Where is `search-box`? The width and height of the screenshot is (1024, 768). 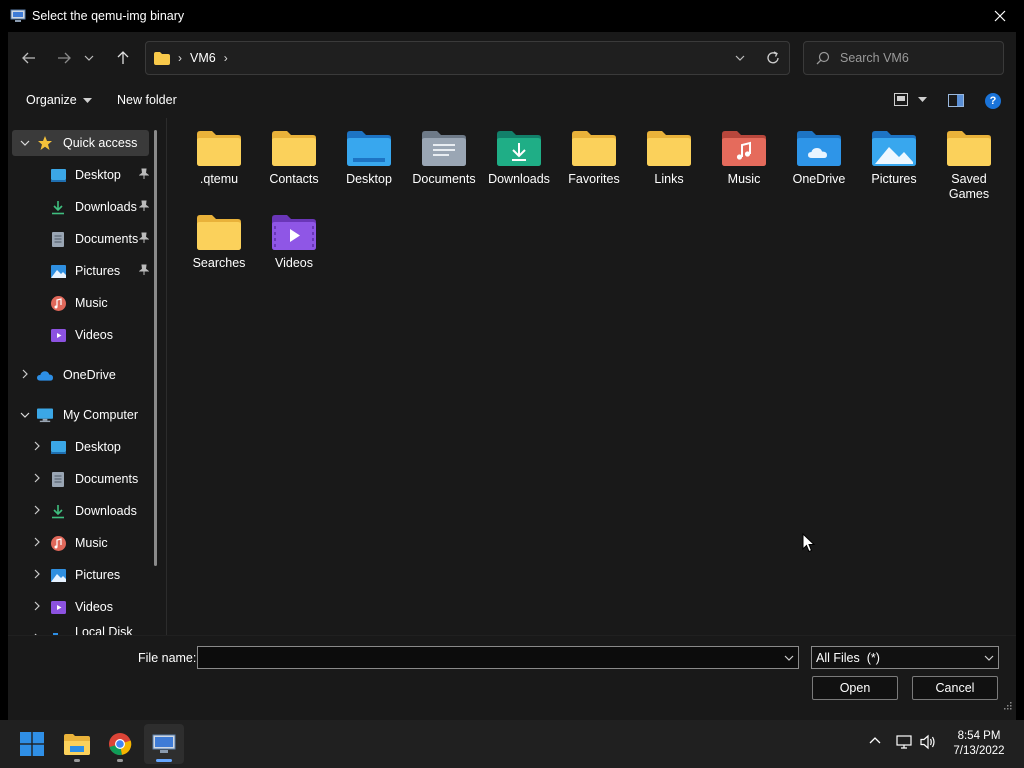
search-box is located at coordinates (903, 58).